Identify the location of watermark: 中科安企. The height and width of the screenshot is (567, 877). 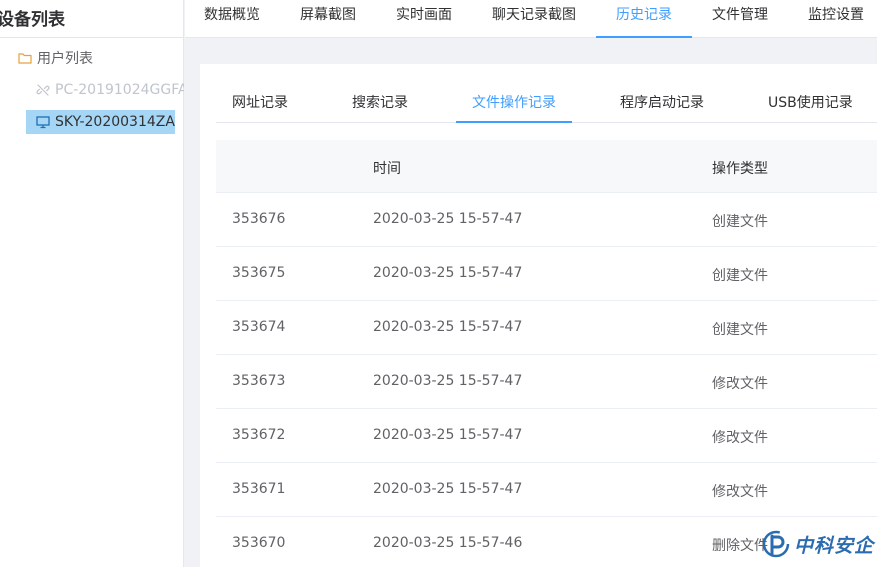
(817, 544).